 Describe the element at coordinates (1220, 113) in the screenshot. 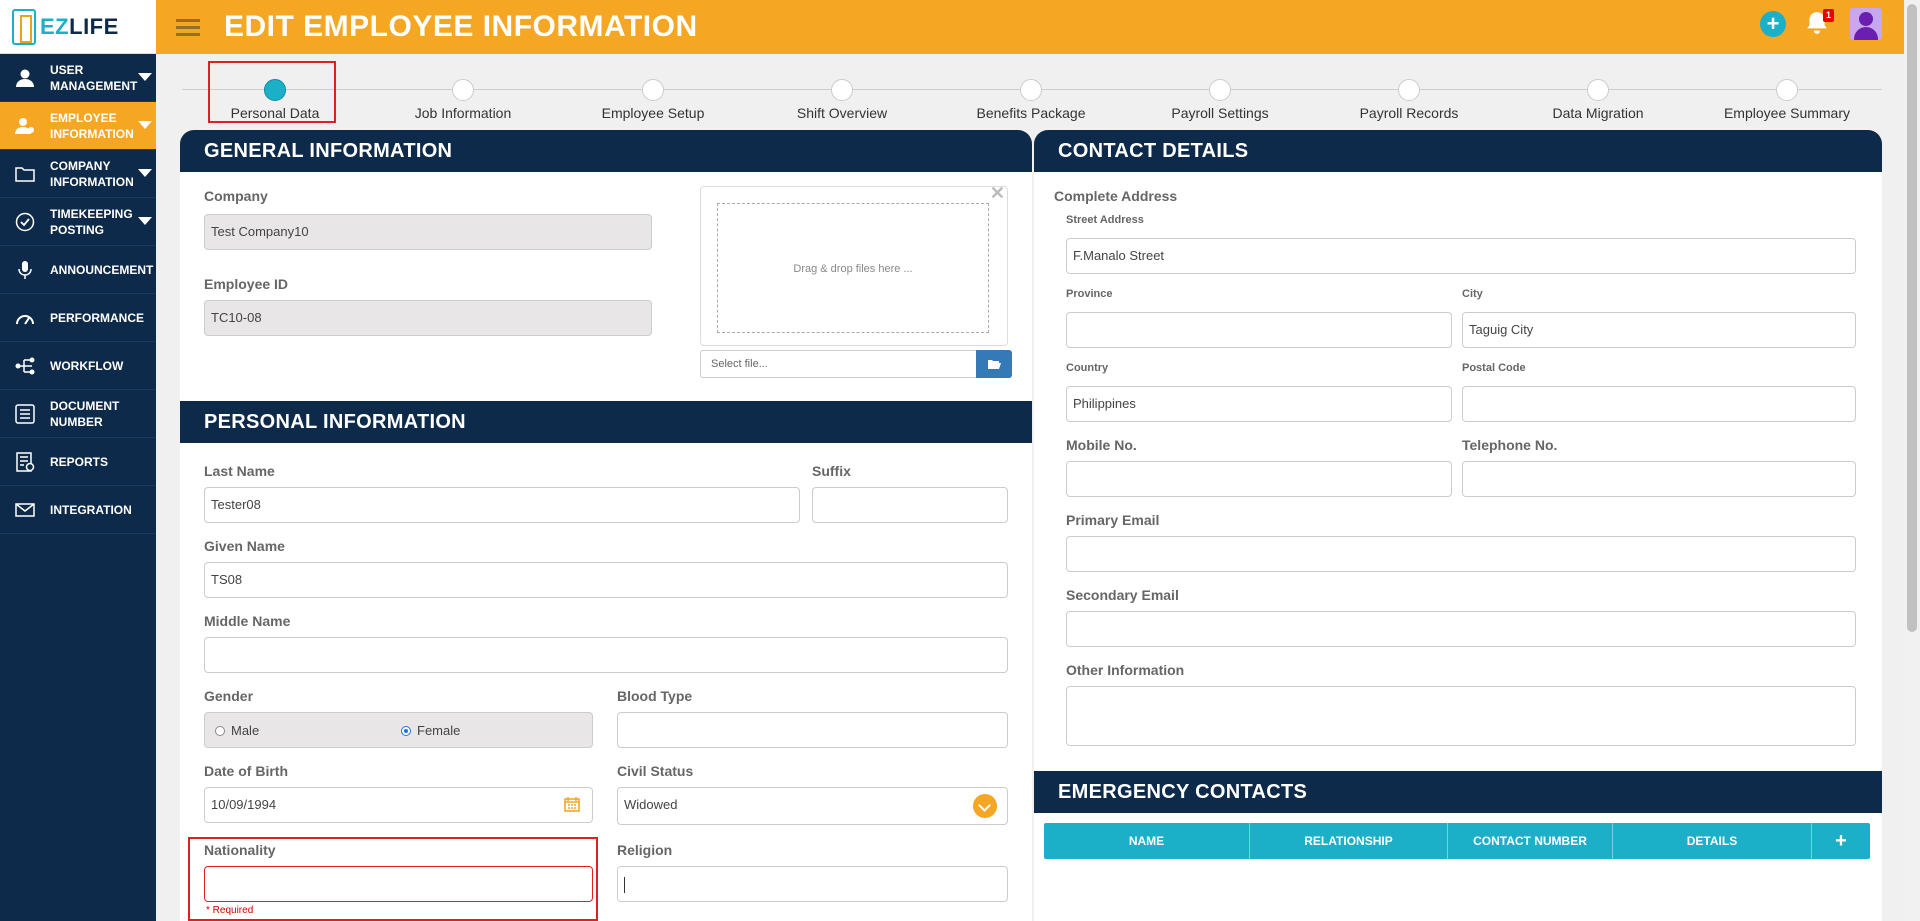

I see `step-label: Payroll Settings` at that location.